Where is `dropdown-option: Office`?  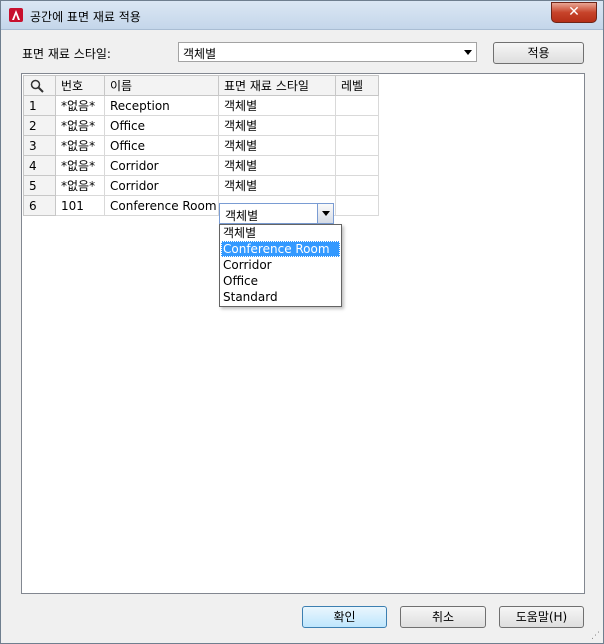 dropdown-option: Office is located at coordinates (280, 281).